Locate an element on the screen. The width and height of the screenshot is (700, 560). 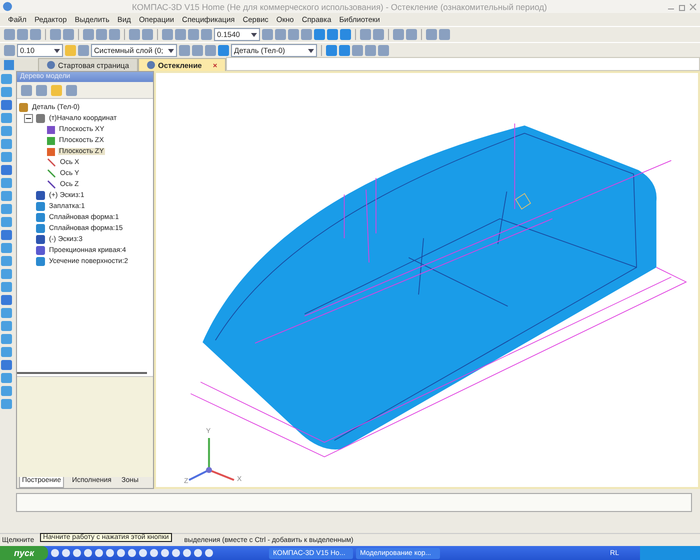
collapse-icon is located at coordinates (28, 118).